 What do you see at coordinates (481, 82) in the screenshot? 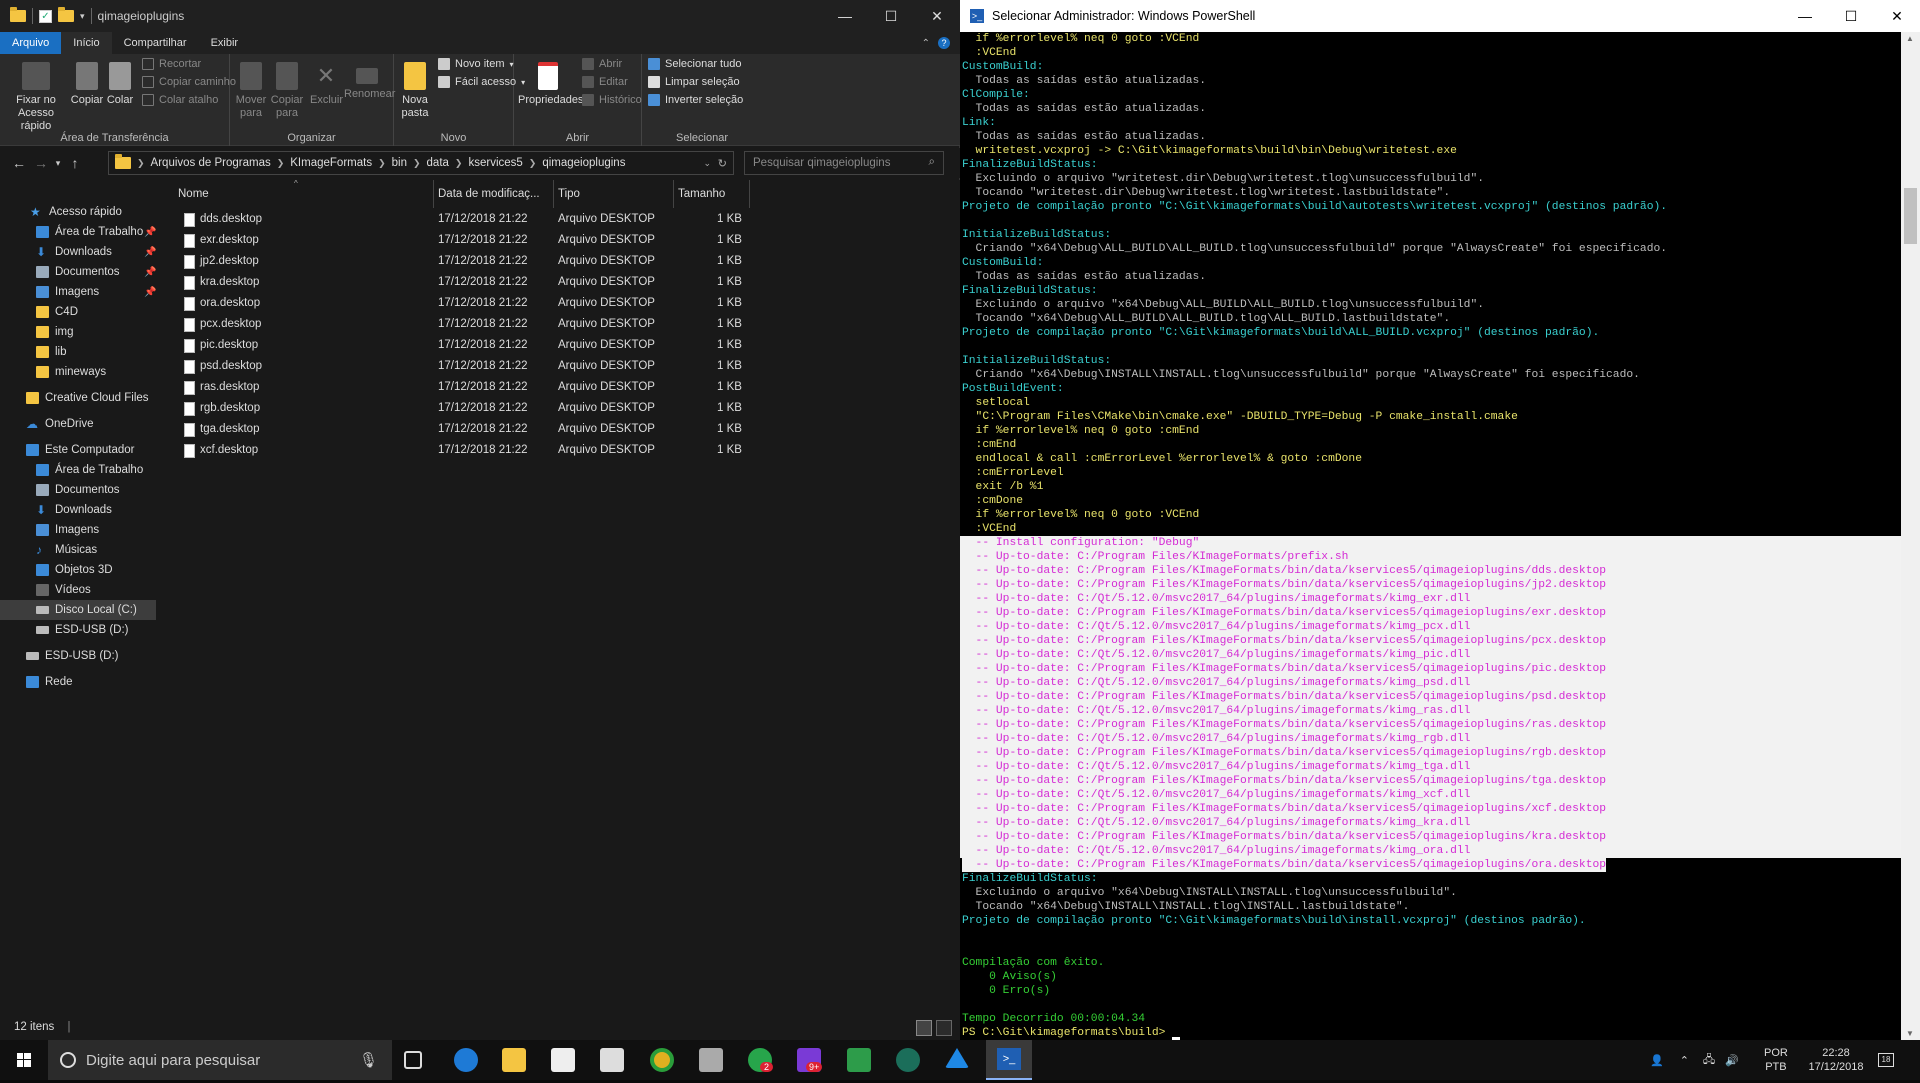
I see `easy-access-button: Fácil acesso ▾` at bounding box center [481, 82].